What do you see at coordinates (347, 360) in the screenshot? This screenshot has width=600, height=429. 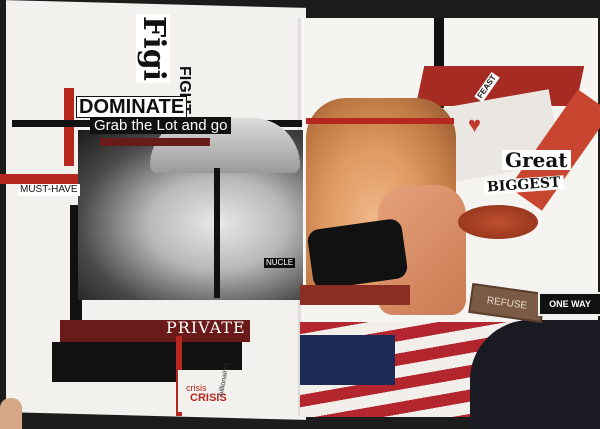 I see `flag-stars` at bounding box center [347, 360].